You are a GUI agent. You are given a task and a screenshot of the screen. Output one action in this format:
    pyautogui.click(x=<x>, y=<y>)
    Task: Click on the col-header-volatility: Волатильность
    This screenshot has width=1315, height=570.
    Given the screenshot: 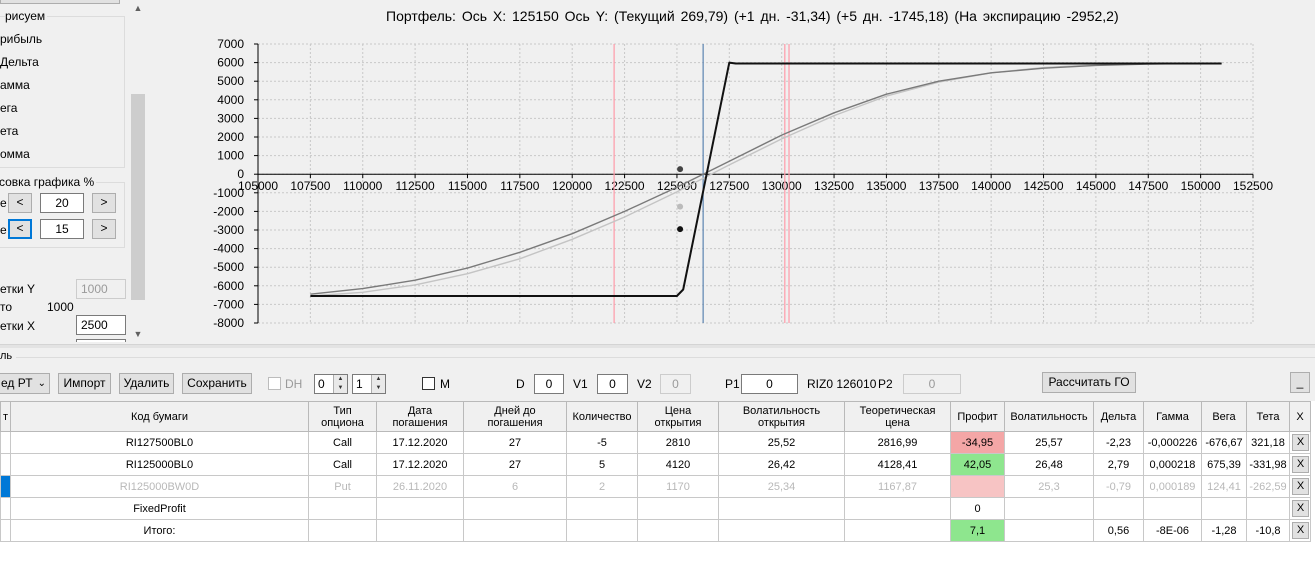 What is the action you would take?
    pyautogui.click(x=1049, y=416)
    